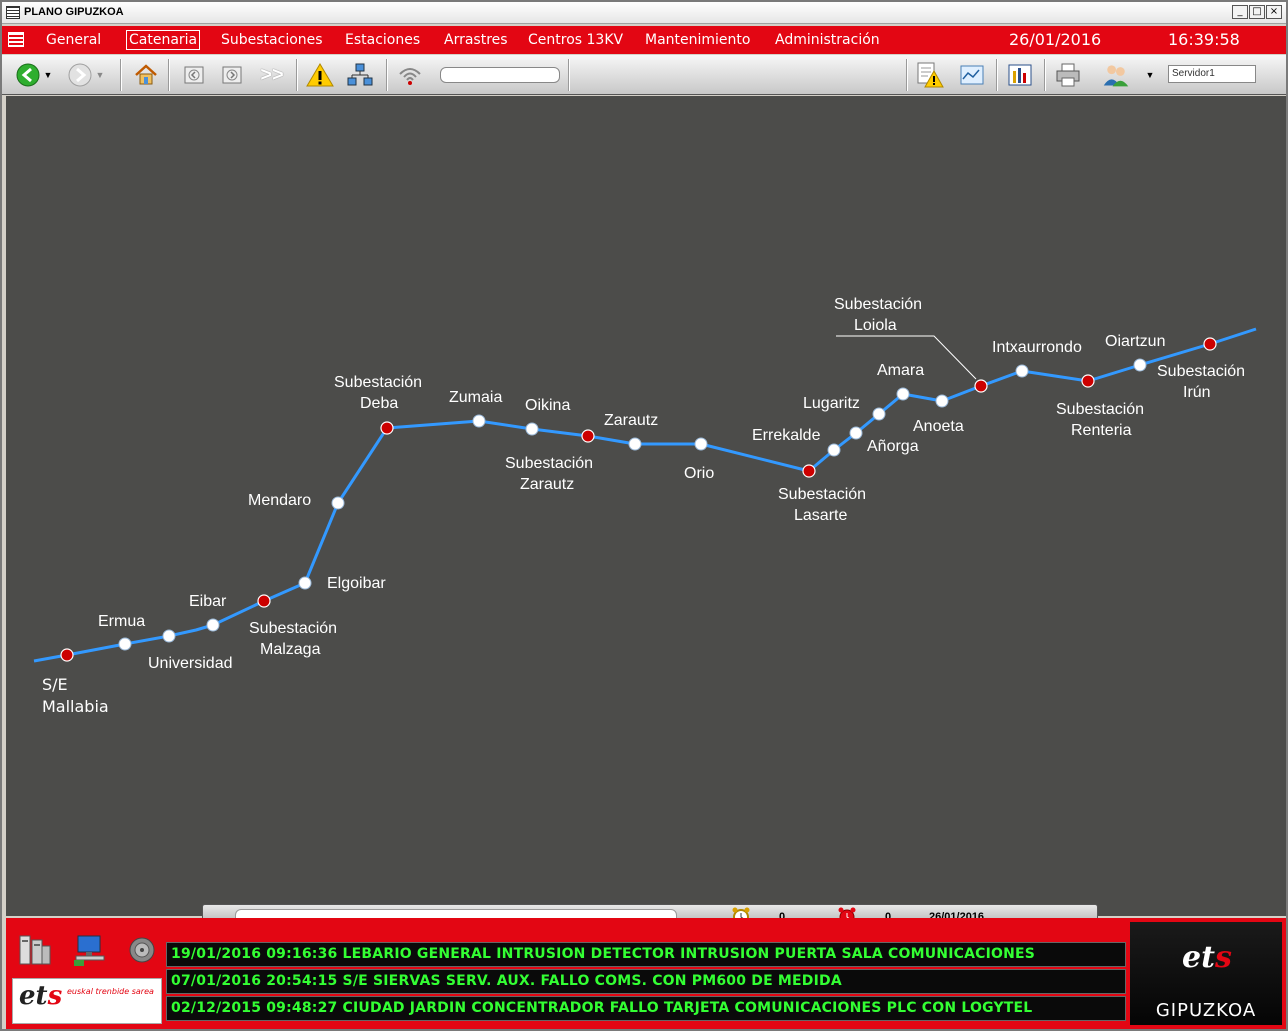 Image resolution: width=1288 pixels, height=1031 pixels. I want to click on previous-icon, so click(194, 75).